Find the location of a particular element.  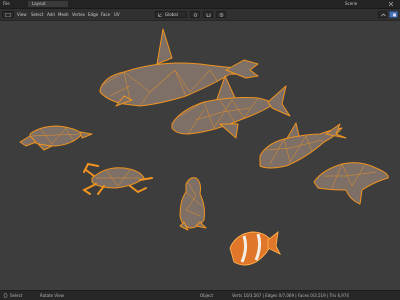

menu-uv: UV is located at coordinates (117, 14).